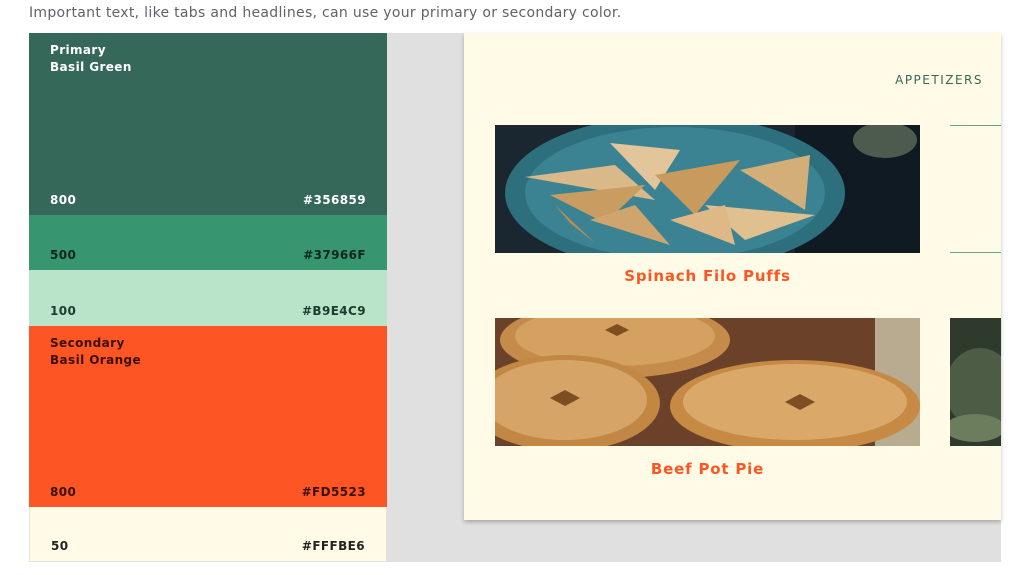 The width and height of the screenshot is (1024, 575). Describe the element at coordinates (91, 67) in the screenshot. I see `primary-color-name: Basil Green` at that location.